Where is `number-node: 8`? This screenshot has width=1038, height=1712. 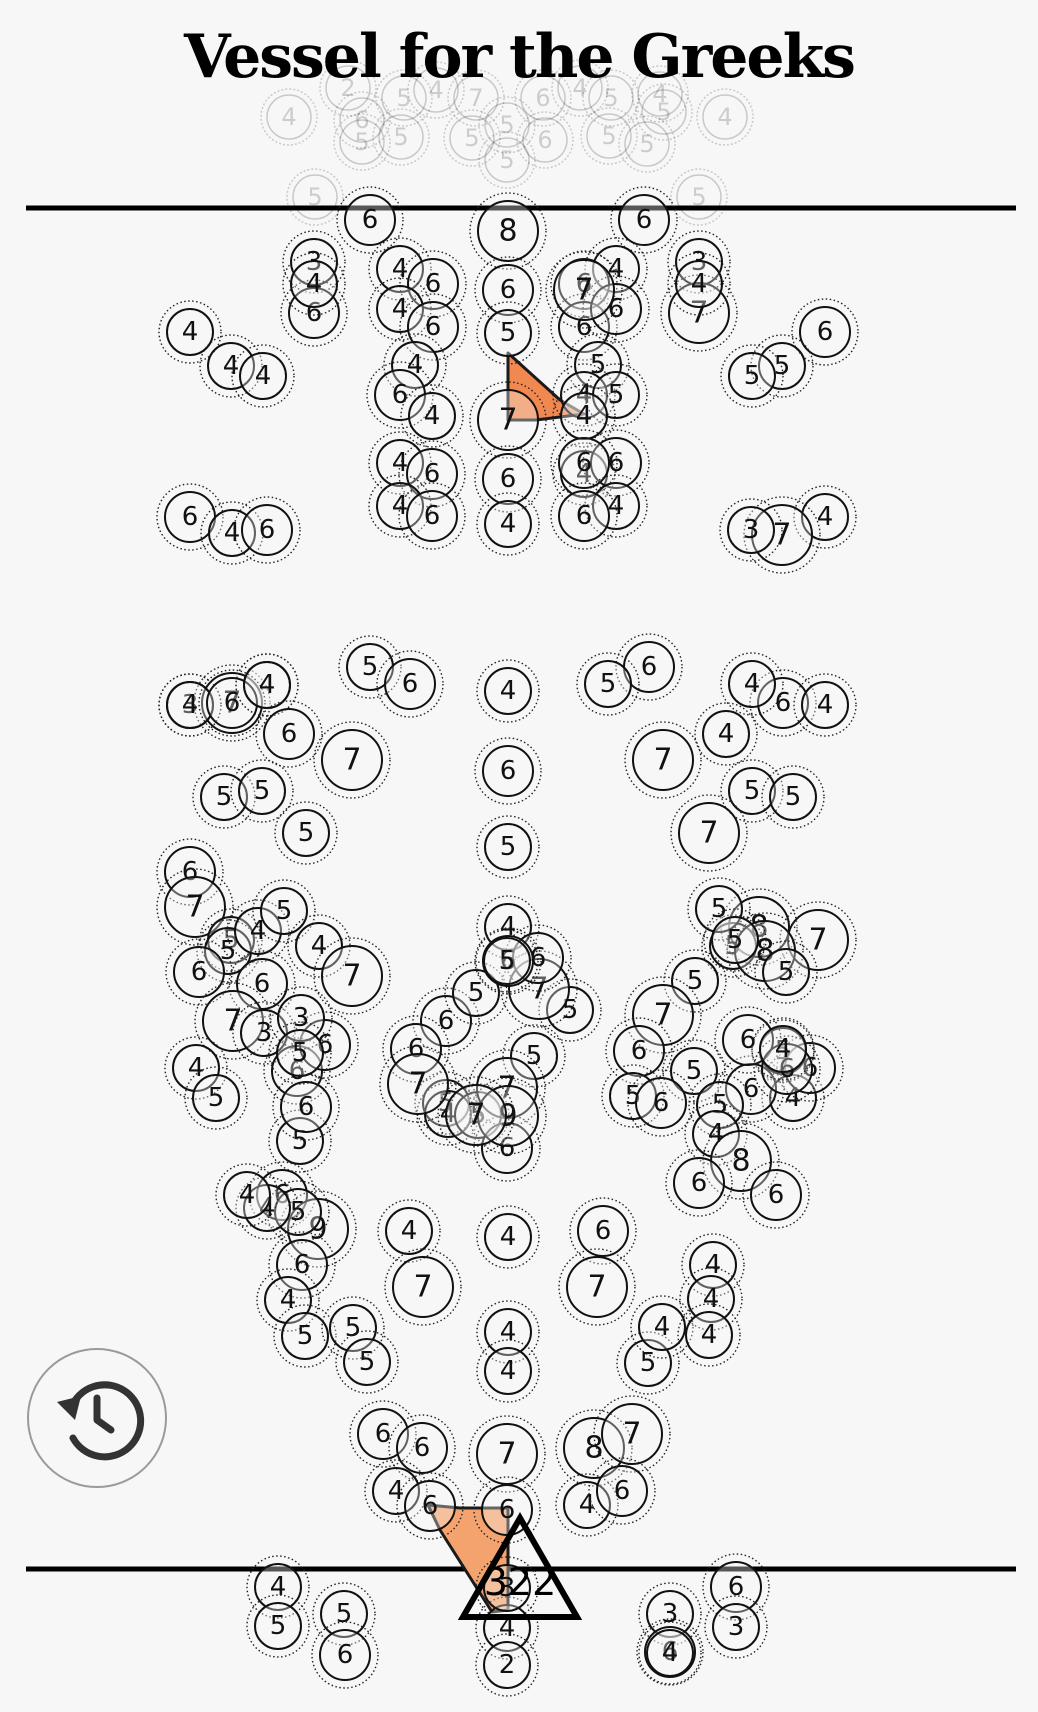
number-node: 8 is located at coordinates (508, 231).